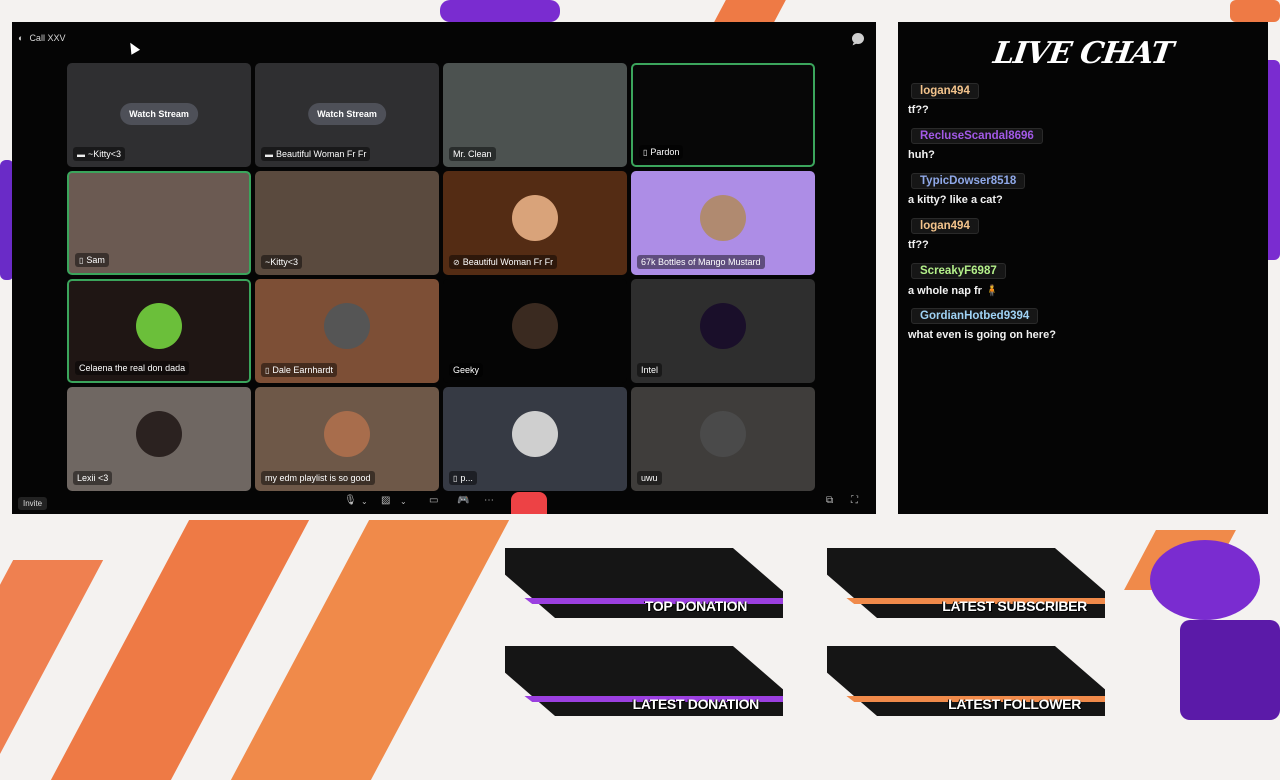 The width and height of the screenshot is (1280, 780). What do you see at coordinates (644, 681) in the screenshot?
I see `latest-donation-panel: LATEST DONATION` at bounding box center [644, 681].